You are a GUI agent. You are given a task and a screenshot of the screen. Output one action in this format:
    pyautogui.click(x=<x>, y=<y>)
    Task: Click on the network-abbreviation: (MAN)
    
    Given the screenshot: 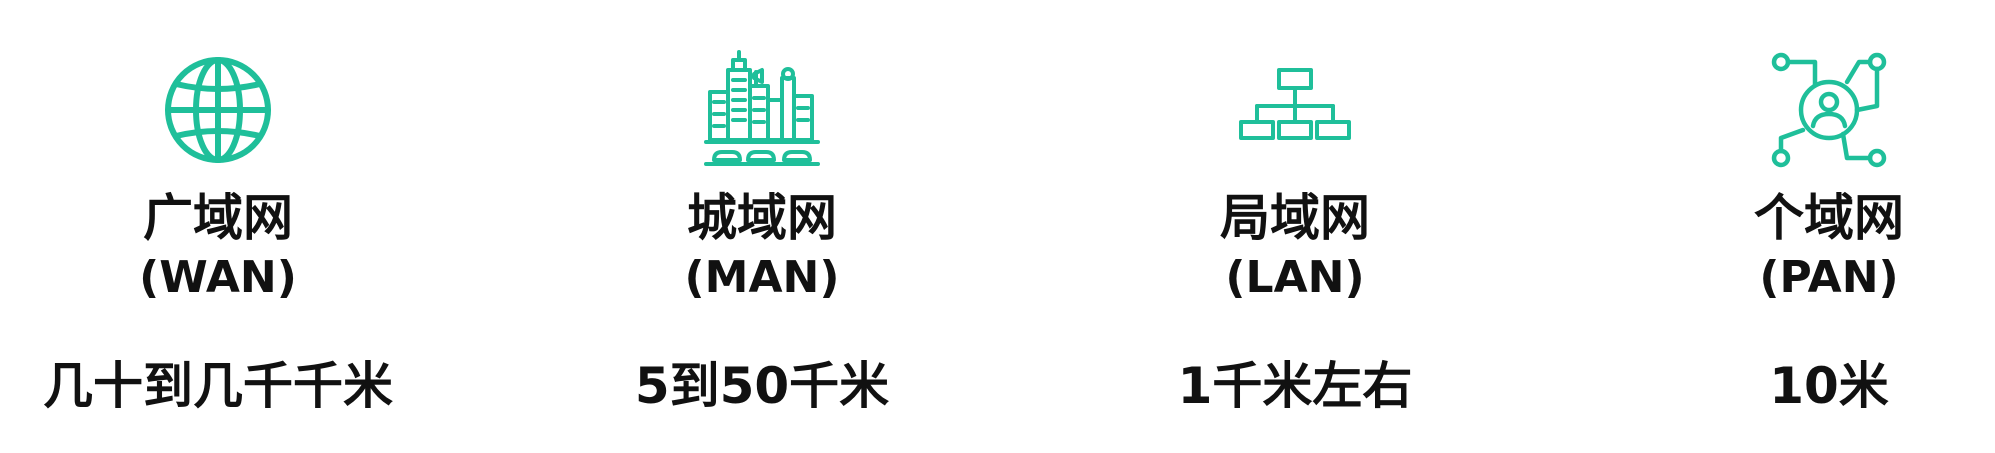 What is the action you would take?
    pyautogui.click(x=762, y=277)
    